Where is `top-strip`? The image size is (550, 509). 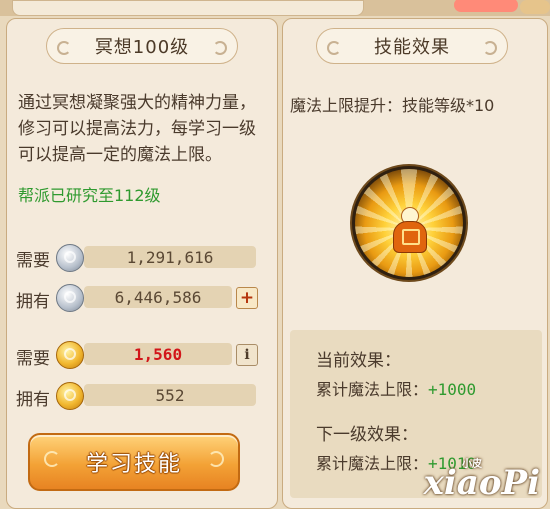 top-strip is located at coordinates (275, 8).